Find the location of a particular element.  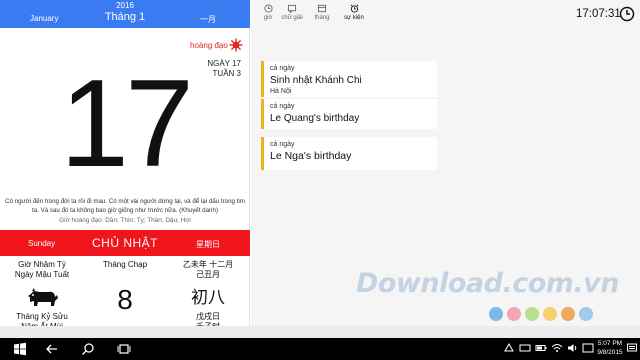

event-item: cả ngày Le Nga's birthday is located at coordinates (349, 153).